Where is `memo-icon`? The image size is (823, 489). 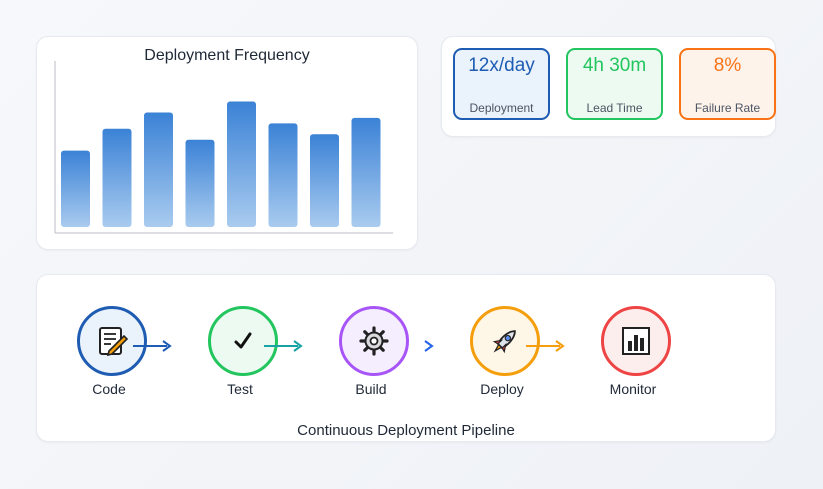
memo-icon is located at coordinates (114, 342).